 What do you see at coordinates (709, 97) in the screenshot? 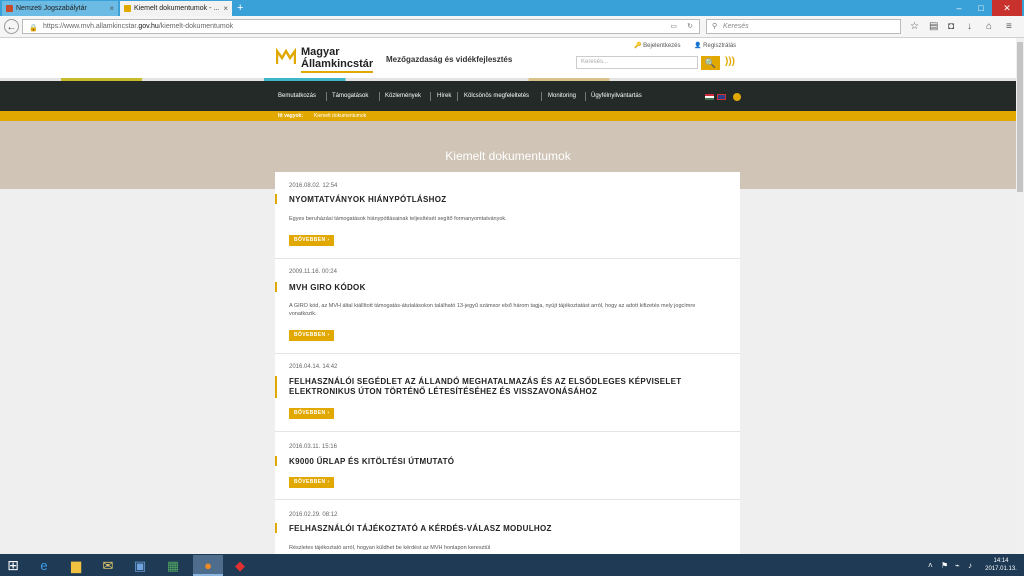
I see `hu-flag-icon` at bounding box center [709, 97].